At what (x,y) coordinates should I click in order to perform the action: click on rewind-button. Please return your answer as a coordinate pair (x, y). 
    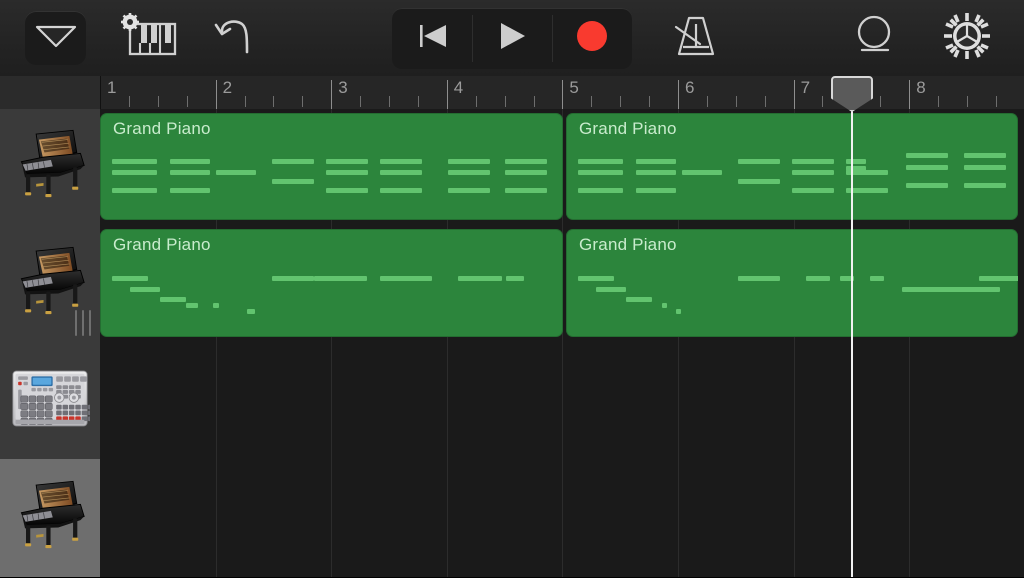
    Looking at the image, I should click on (432, 38).